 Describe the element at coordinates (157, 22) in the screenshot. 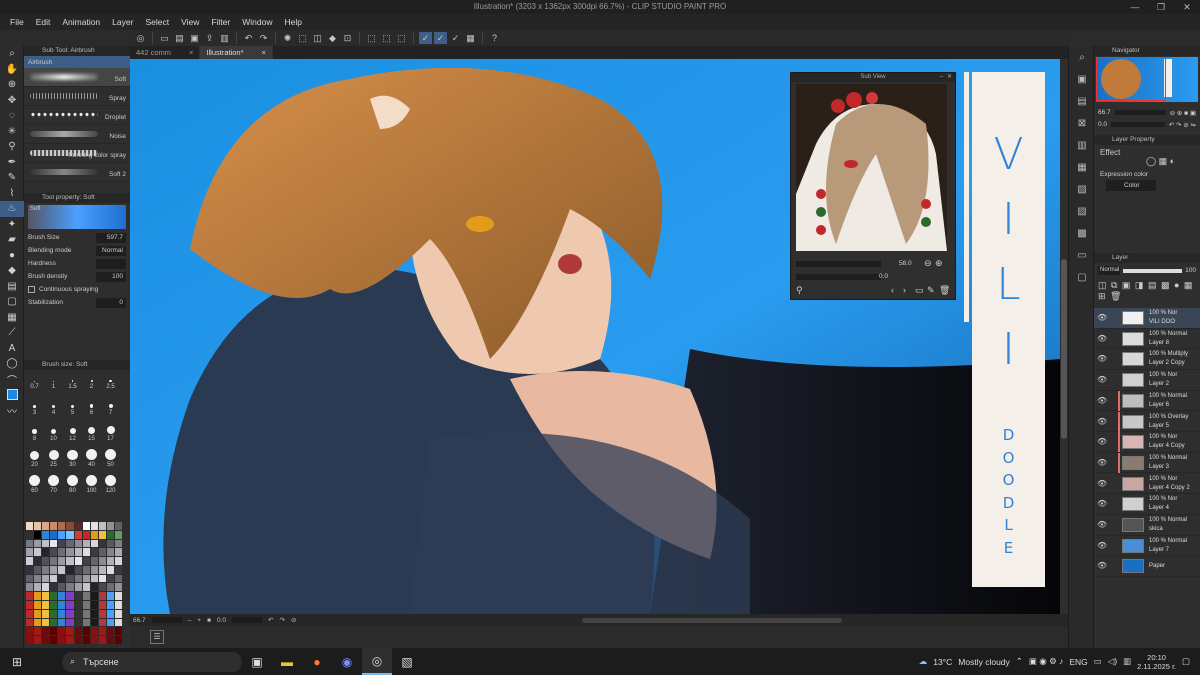

I see `menu-select: Select` at that location.